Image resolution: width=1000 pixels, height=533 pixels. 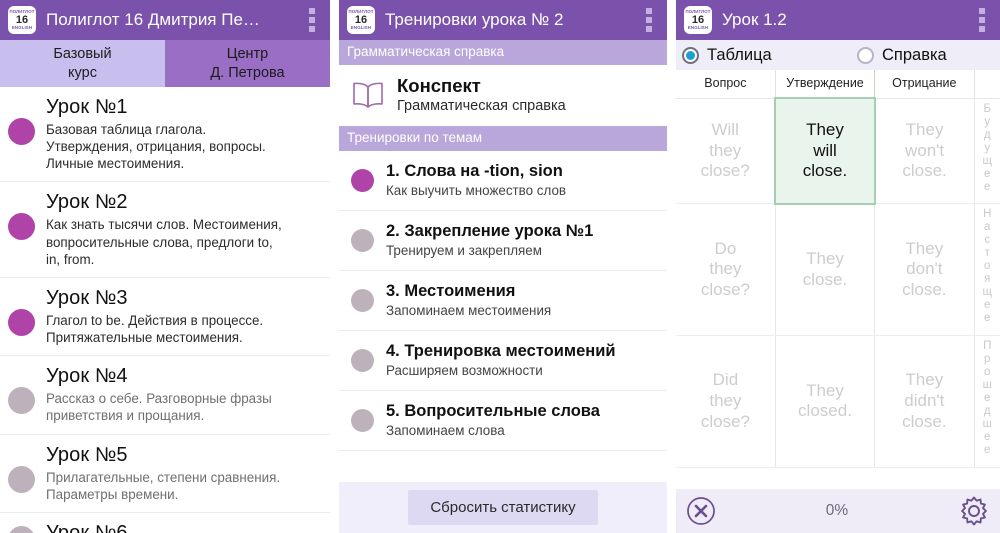 I want to click on row-header-past-label: Прошедшее, so click(x=987, y=398).